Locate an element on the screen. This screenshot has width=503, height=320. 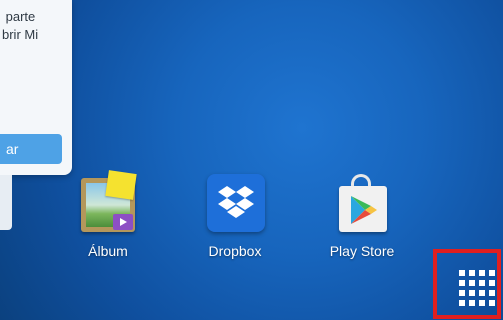
app-shortcut-play-store: Play Store is located at coordinates (362, 215).